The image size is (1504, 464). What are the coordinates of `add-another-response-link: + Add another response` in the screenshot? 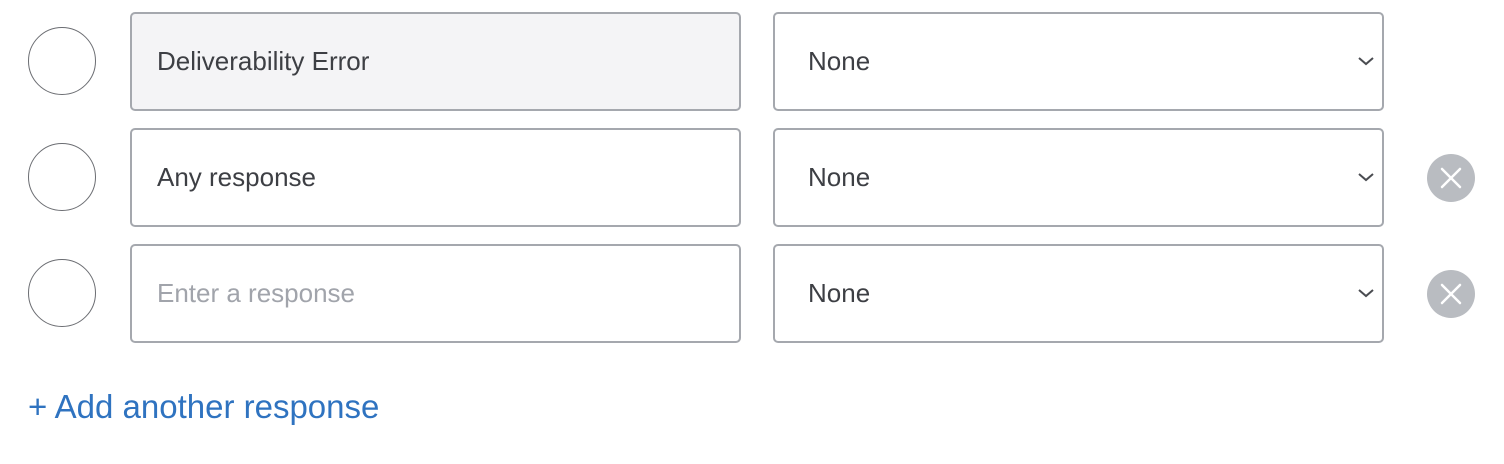 It's located at (203, 407).